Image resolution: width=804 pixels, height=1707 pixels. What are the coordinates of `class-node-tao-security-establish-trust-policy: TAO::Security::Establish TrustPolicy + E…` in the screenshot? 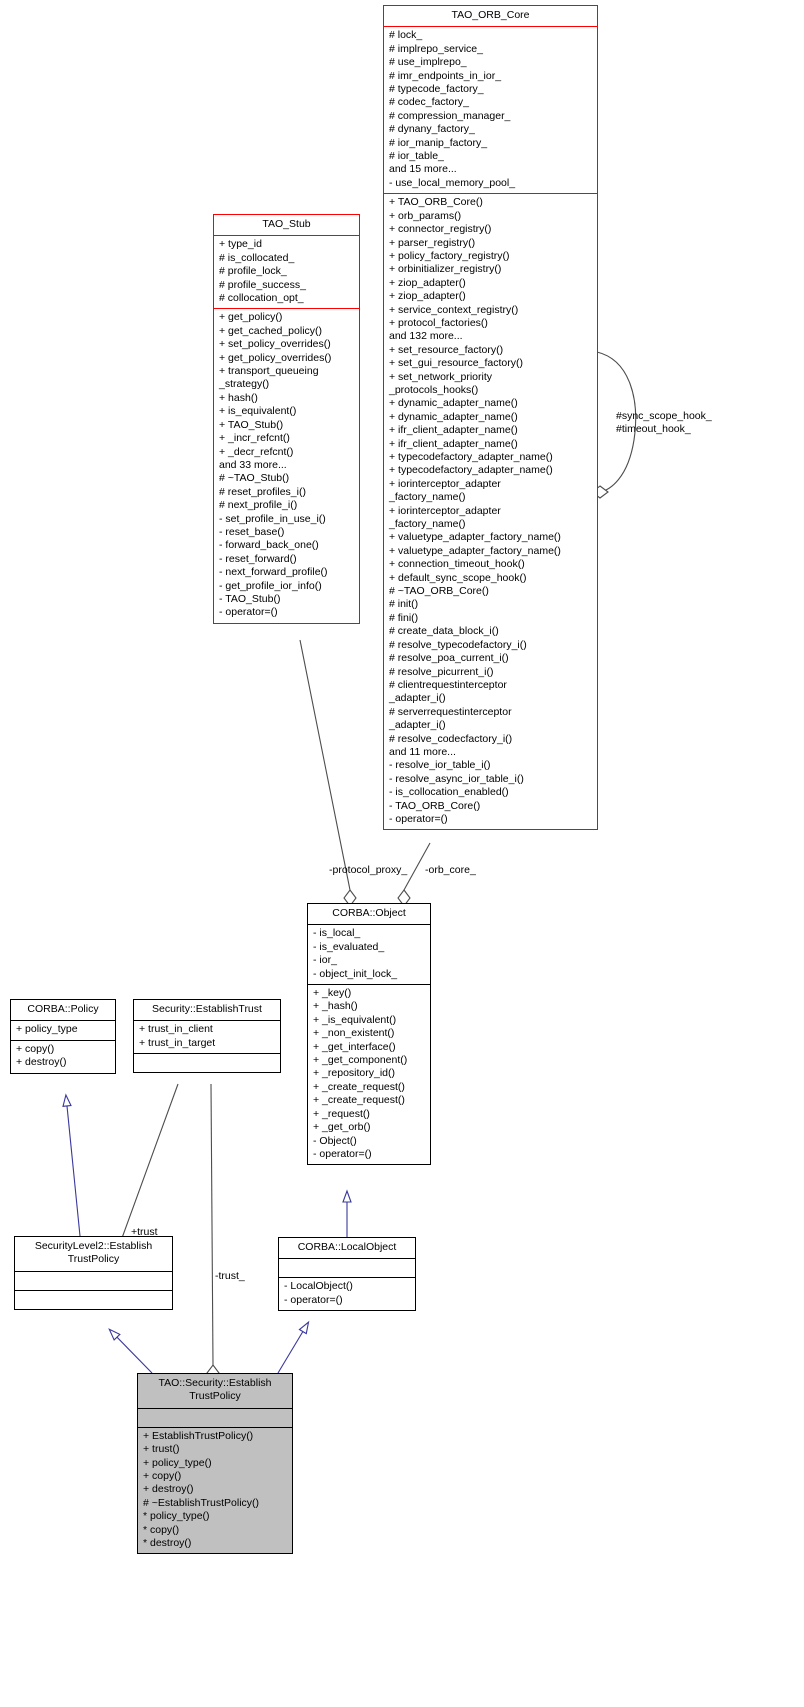 It's located at (215, 1464).